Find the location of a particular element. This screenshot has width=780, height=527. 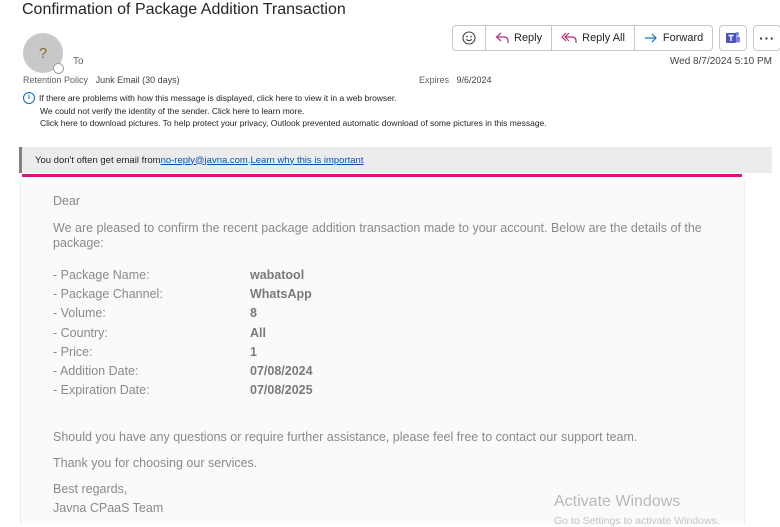

reply-all-icon is located at coordinates (569, 37).